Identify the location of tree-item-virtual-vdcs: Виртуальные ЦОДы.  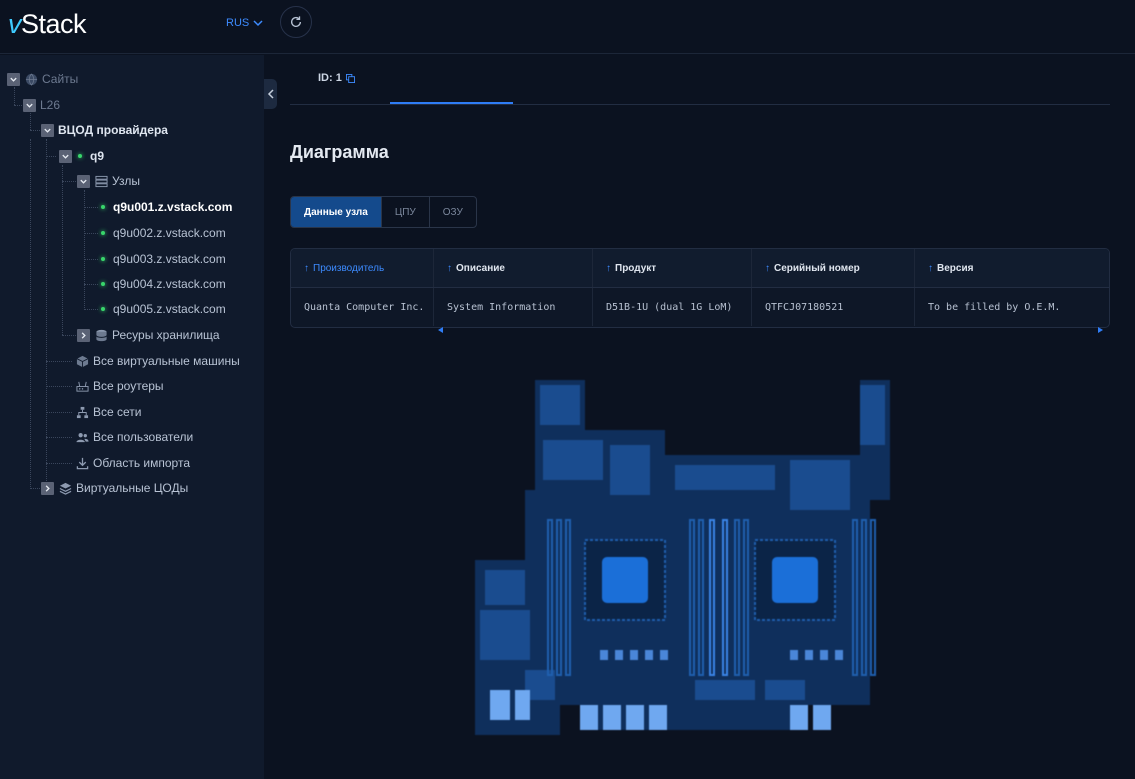
(114, 488).